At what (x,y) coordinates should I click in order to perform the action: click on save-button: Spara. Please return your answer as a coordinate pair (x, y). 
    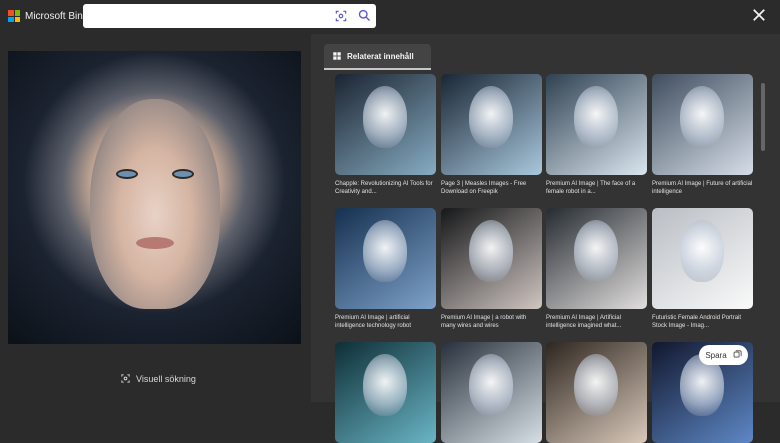
    Looking at the image, I should click on (723, 355).